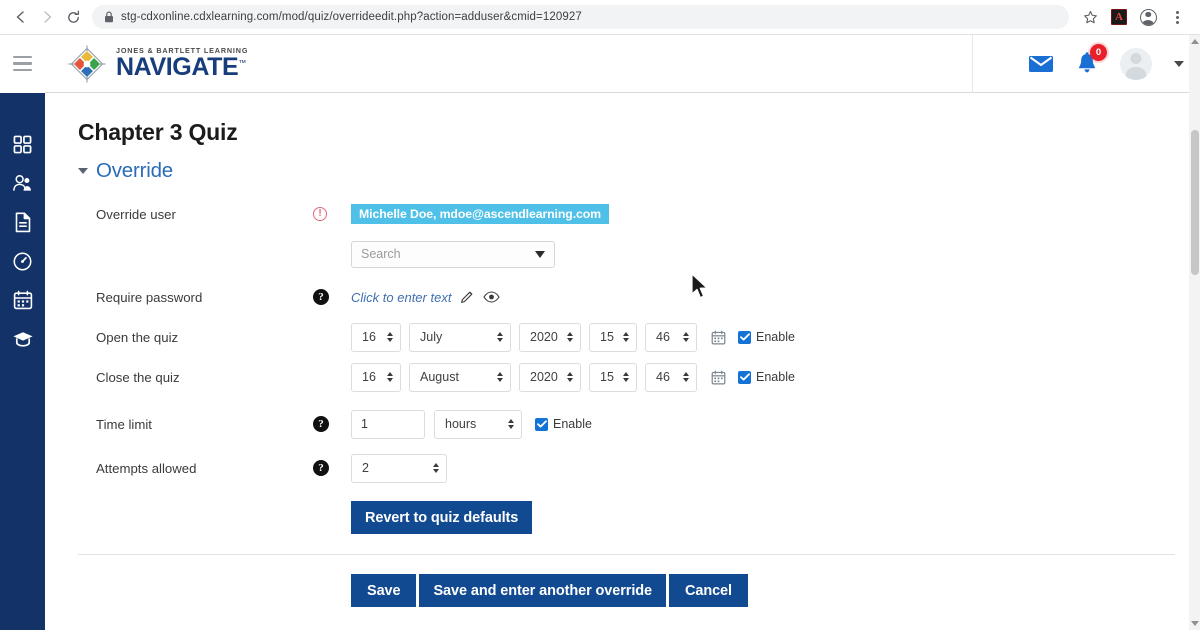 Image resolution: width=1200 pixels, height=630 pixels. Describe the element at coordinates (544, 377) in the screenshot. I see `close-quiz-year-value: 2020` at that location.